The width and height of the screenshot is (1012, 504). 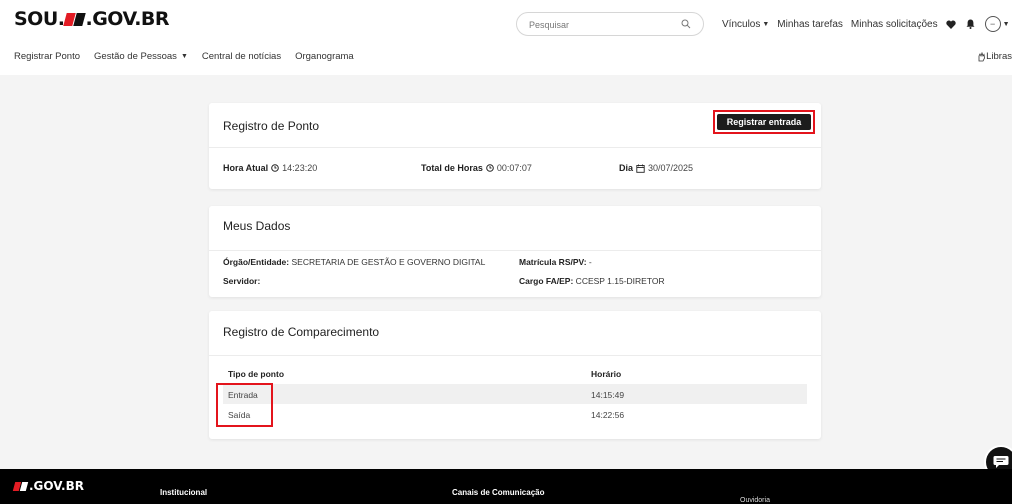 I want to click on hora-atual-value: 14:23:20, so click(x=300, y=168).